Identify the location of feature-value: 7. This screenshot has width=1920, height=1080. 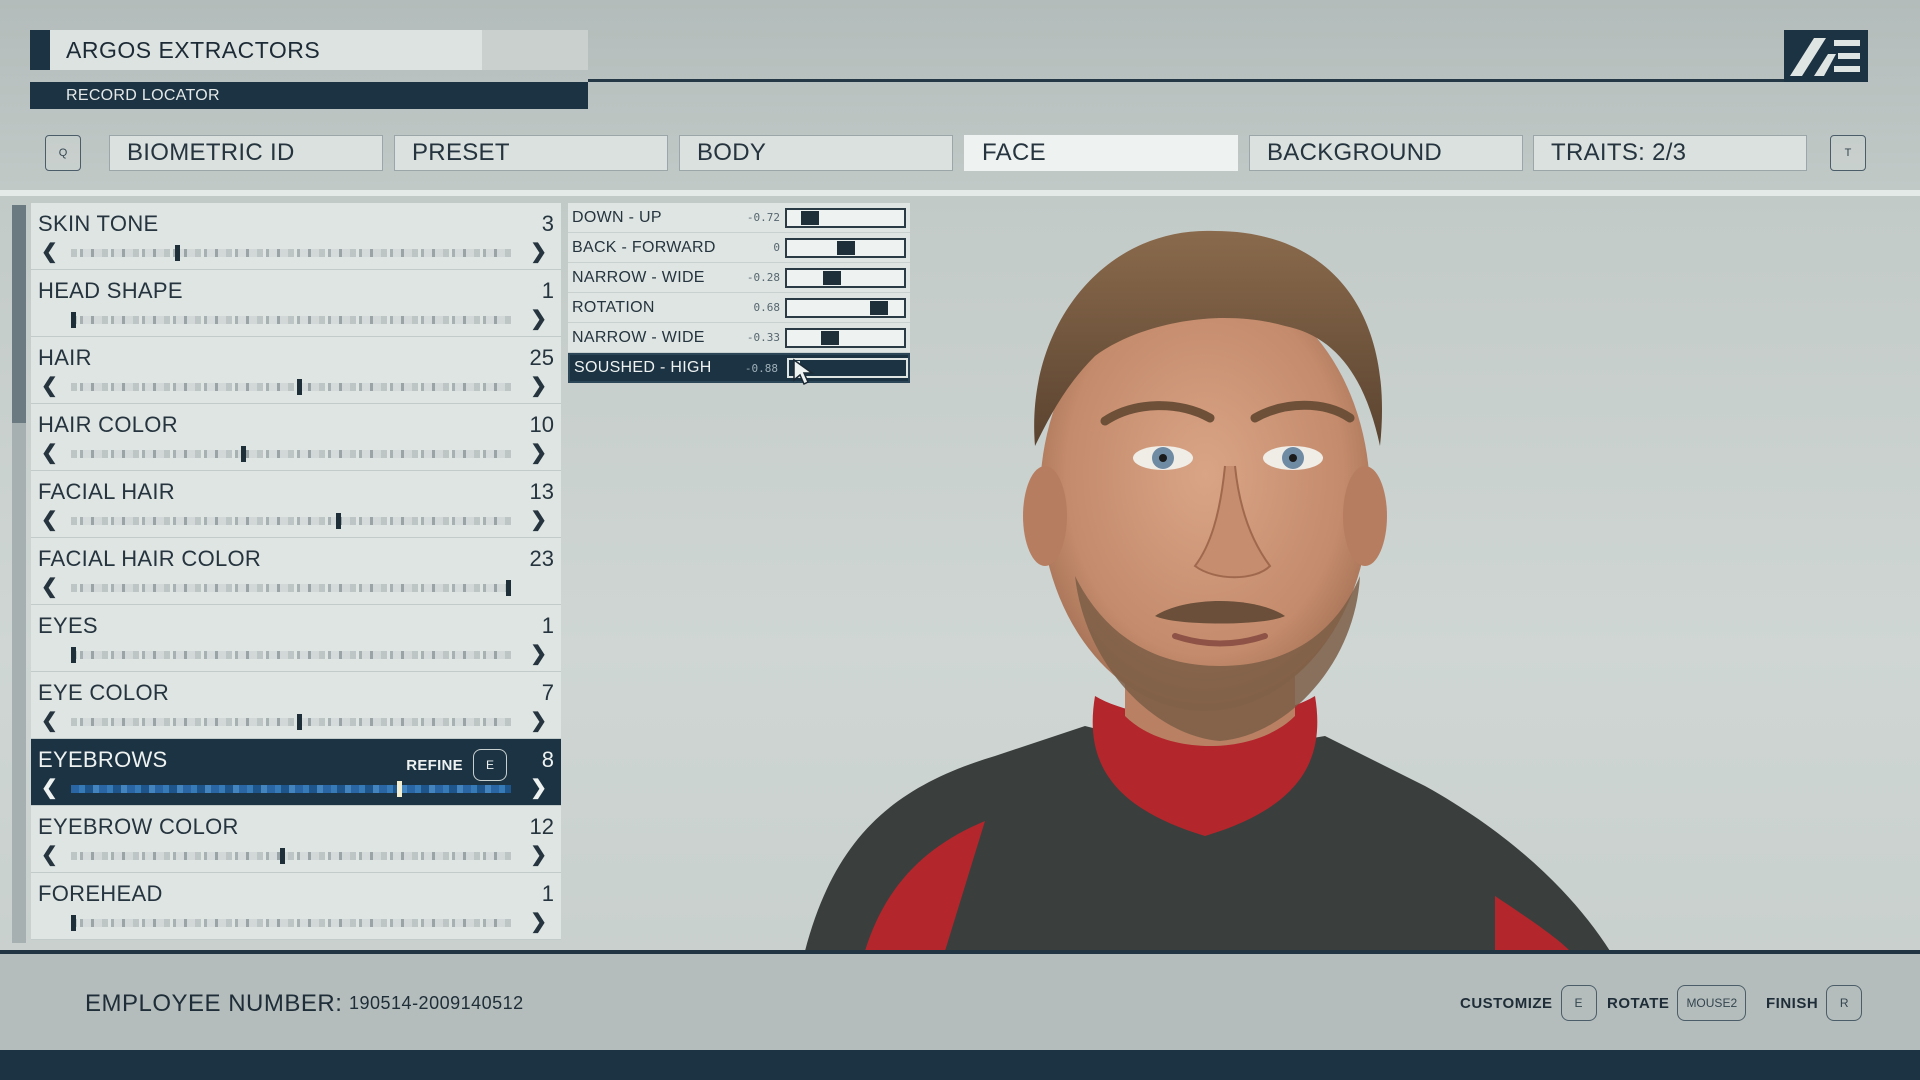
(547, 692).